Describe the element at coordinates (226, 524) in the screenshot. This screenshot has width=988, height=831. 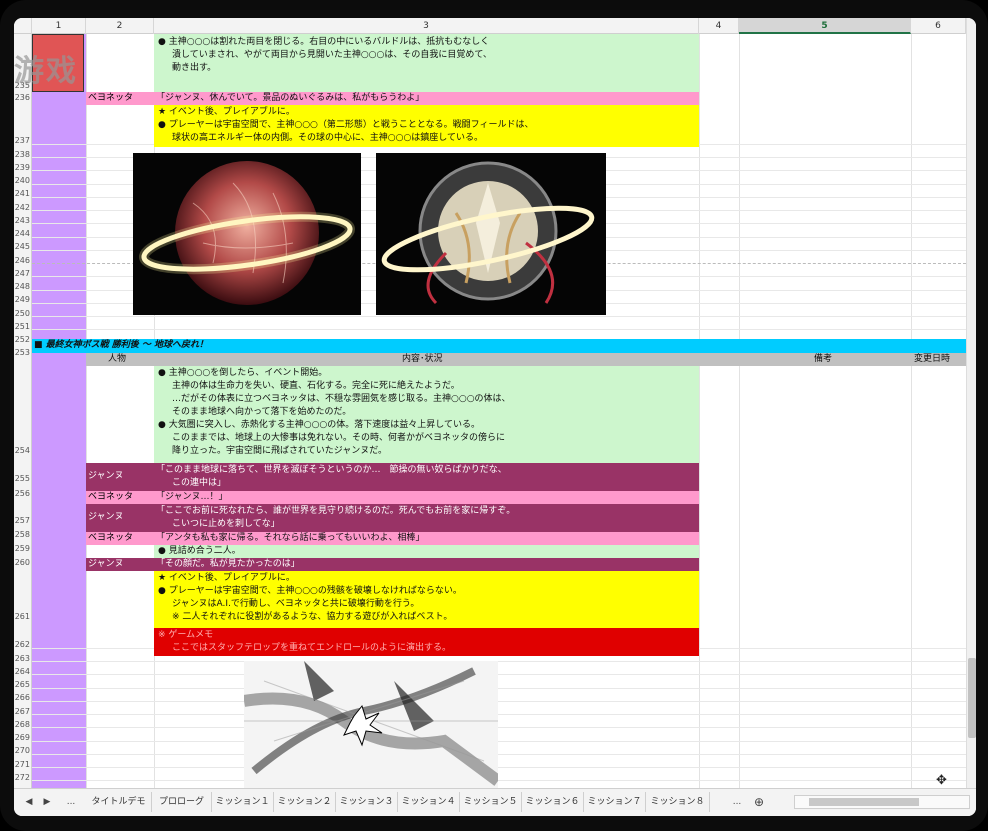
I see `dialogue-text: こいつに止めを刺してな」` at that location.